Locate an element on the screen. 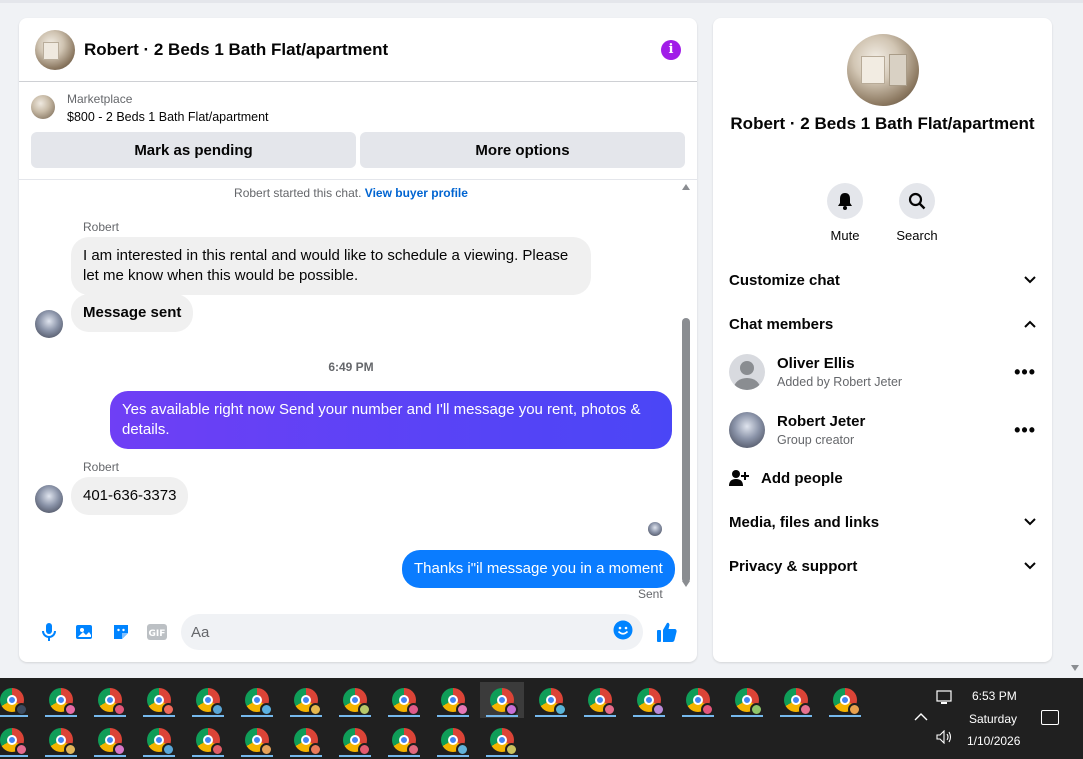  top-border is located at coordinates (541, 1).